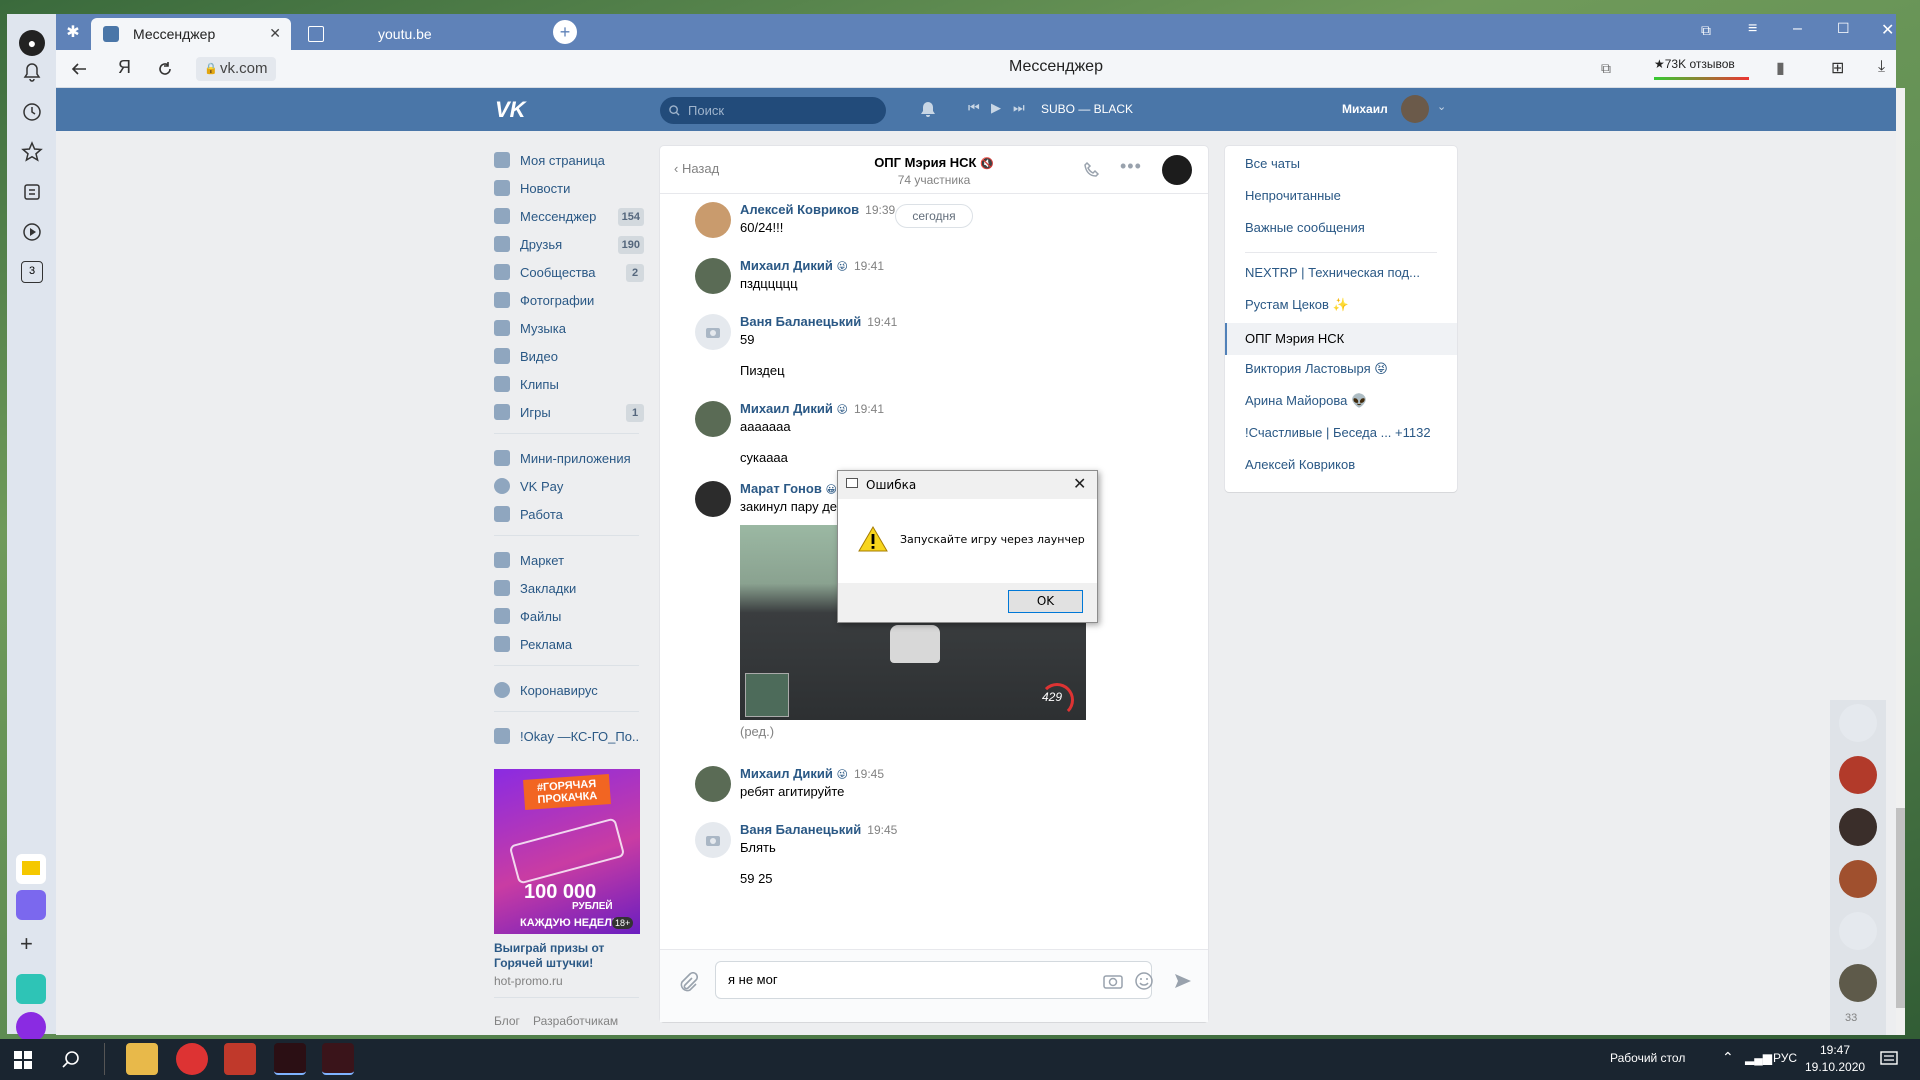 This screenshot has width=1920, height=1080. Describe the element at coordinates (1144, 981) in the screenshot. I see `emoji-icon` at that location.